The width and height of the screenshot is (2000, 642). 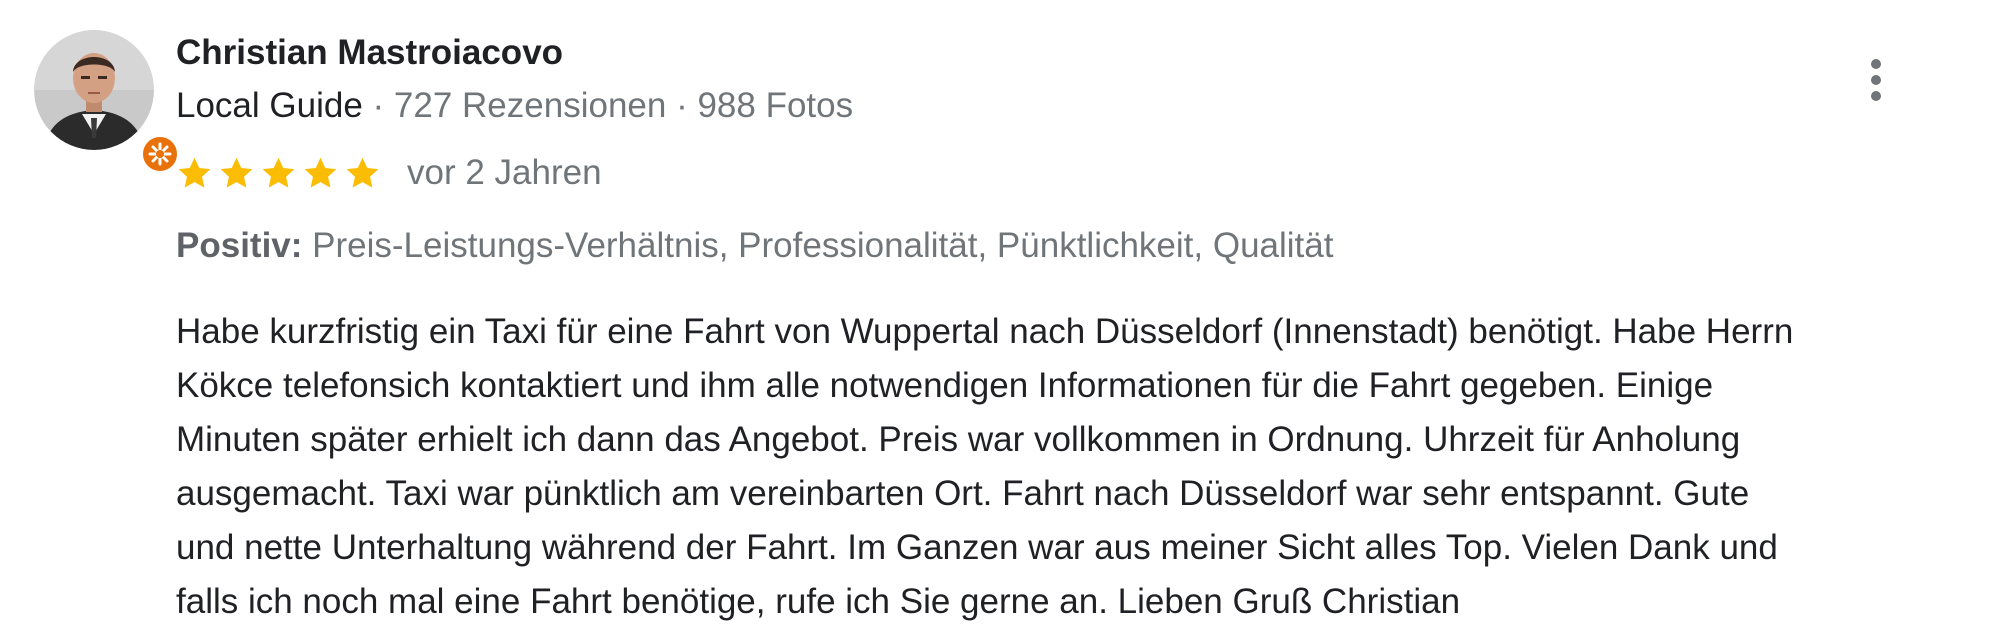 What do you see at coordinates (160, 154) in the screenshot?
I see `local-guide-star-icon` at bounding box center [160, 154].